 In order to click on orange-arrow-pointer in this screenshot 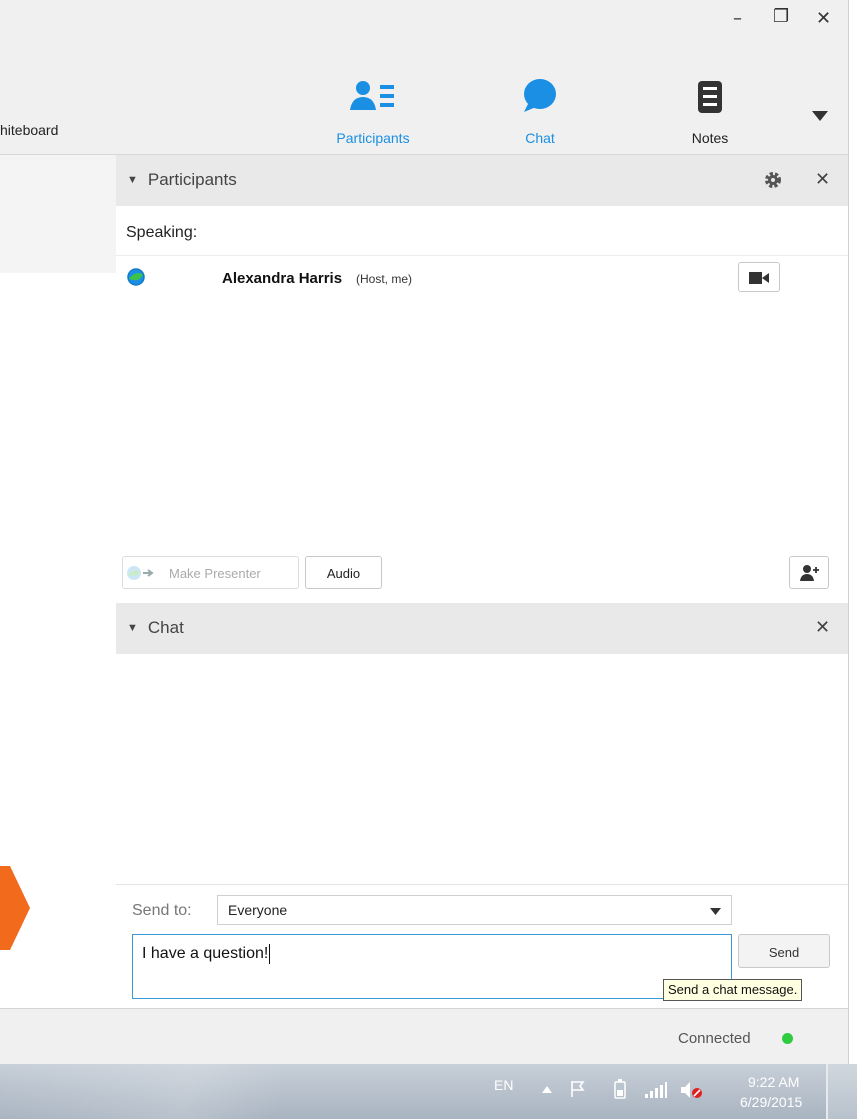, I will do `click(15, 908)`.